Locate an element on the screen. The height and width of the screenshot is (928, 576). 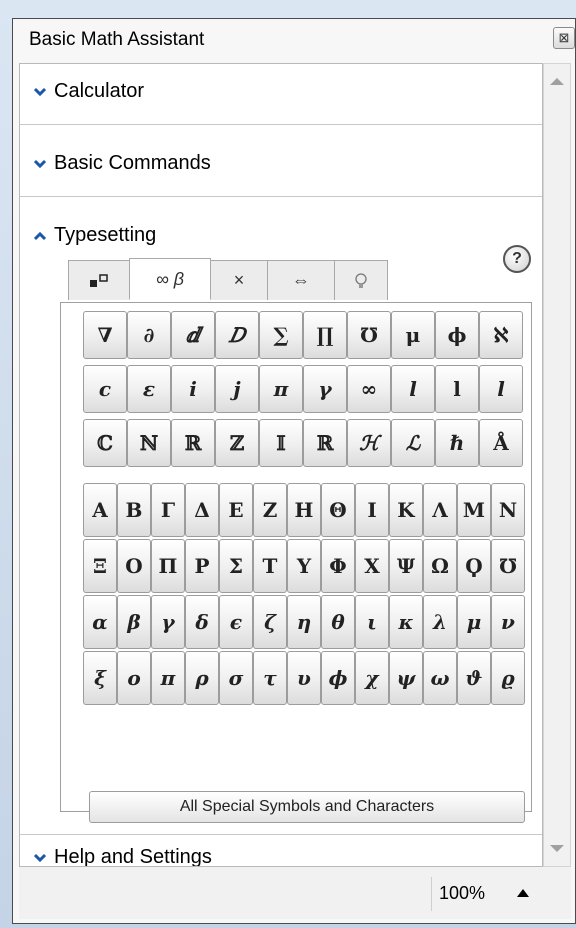
greek-key: θ is located at coordinates (338, 622).